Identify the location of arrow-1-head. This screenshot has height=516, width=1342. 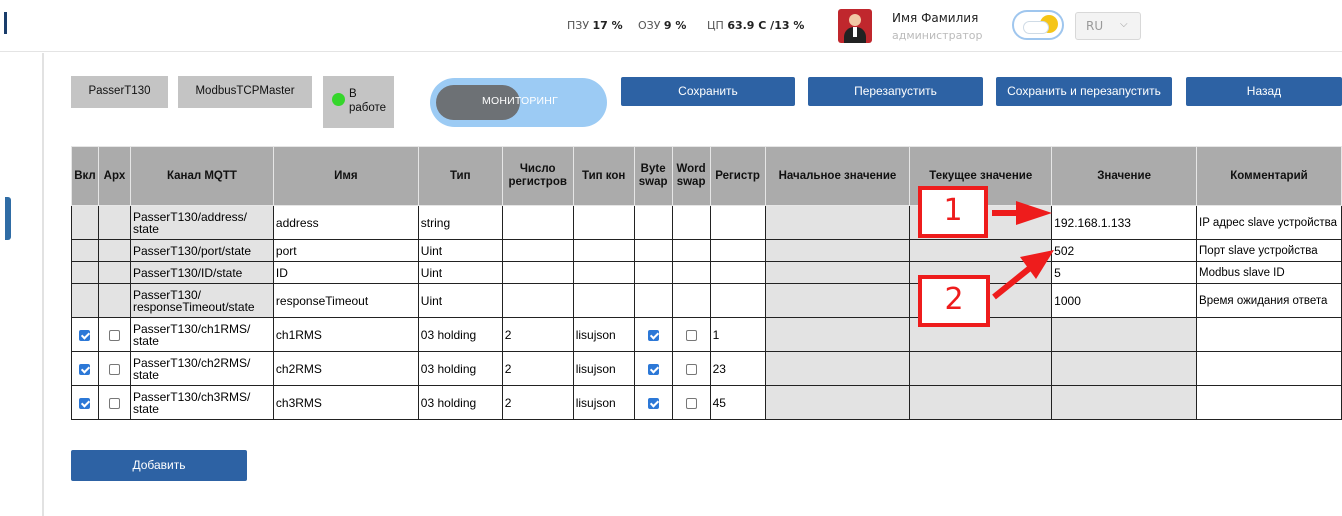
(1034, 213).